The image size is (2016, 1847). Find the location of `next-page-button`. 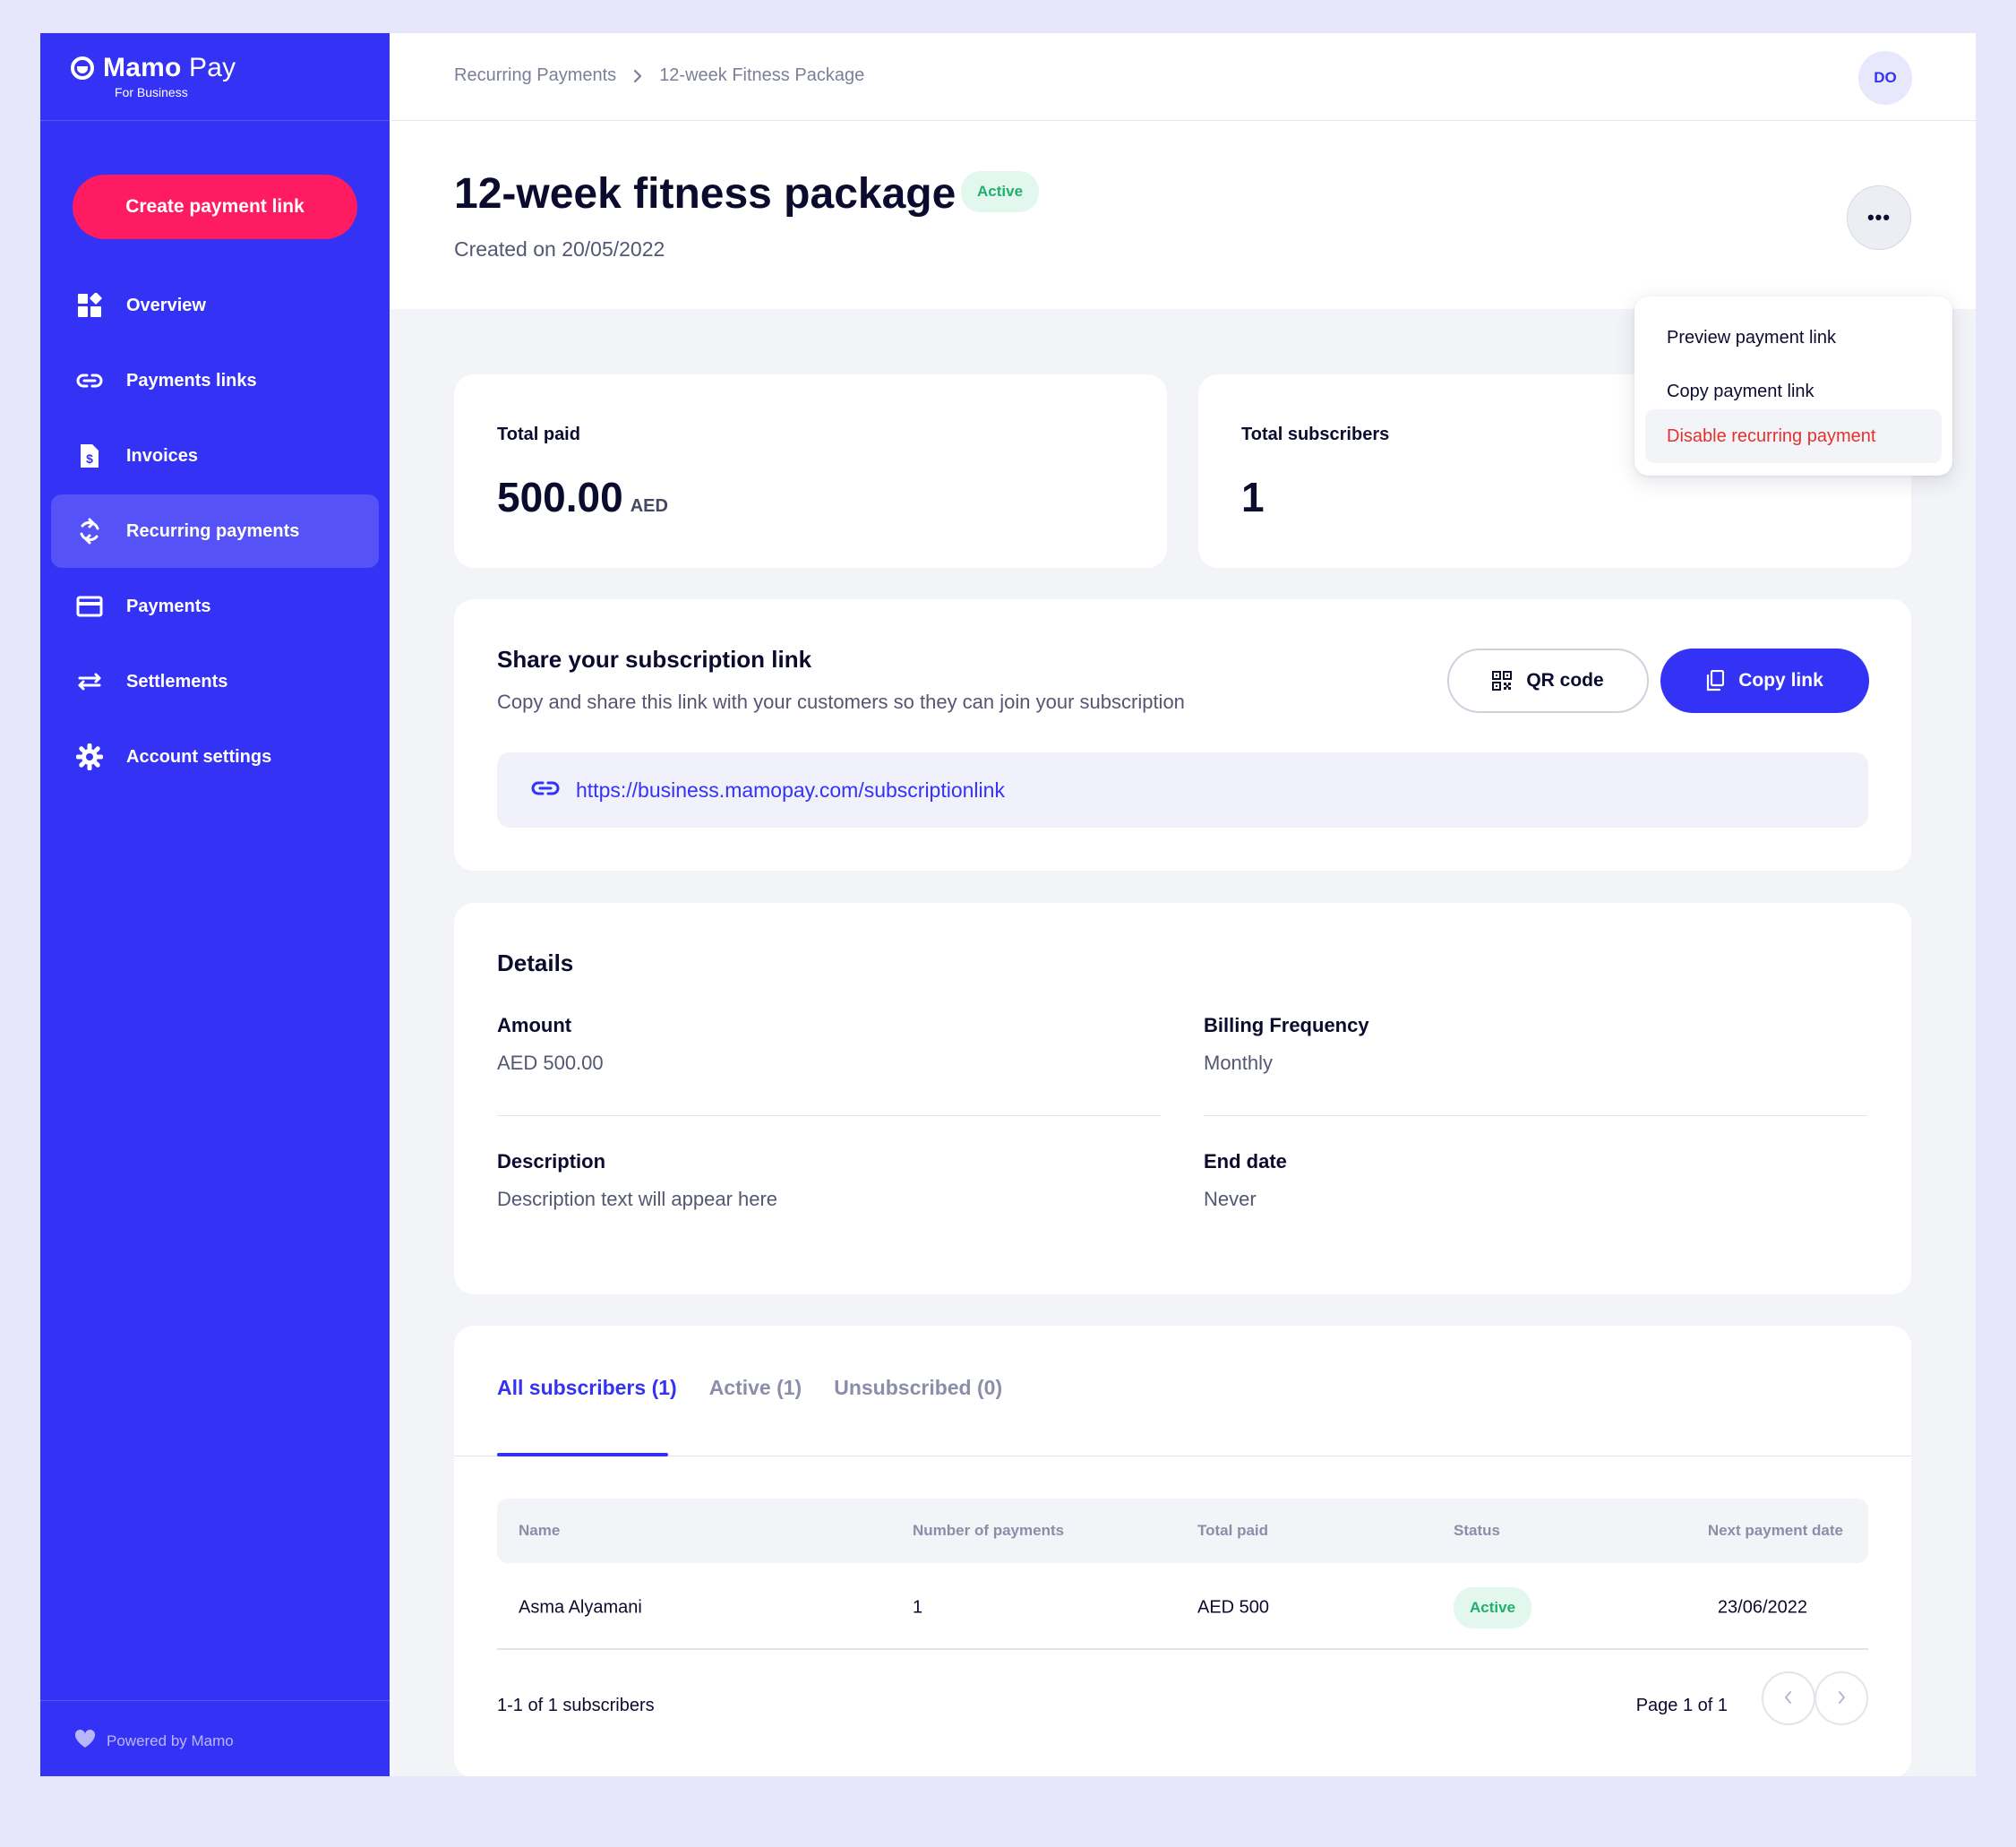

next-page-button is located at coordinates (1841, 1698).